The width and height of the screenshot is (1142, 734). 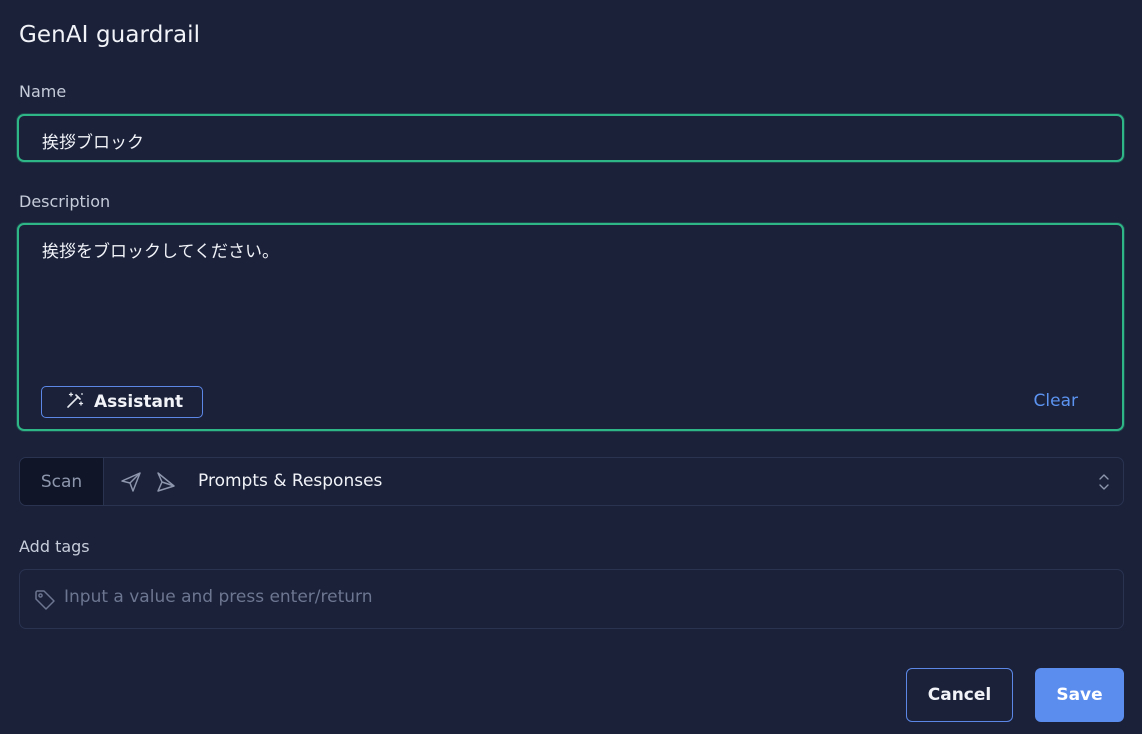 I want to click on assistant-button: Assistant, so click(x=122, y=402).